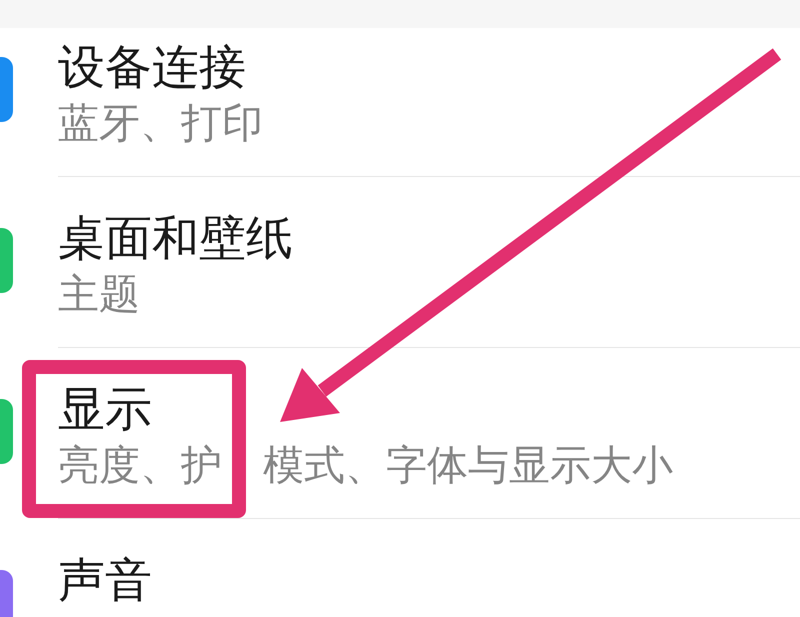 This screenshot has height=617, width=800. I want to click on settings-item-title: 桌面和壁纸, so click(175, 239).